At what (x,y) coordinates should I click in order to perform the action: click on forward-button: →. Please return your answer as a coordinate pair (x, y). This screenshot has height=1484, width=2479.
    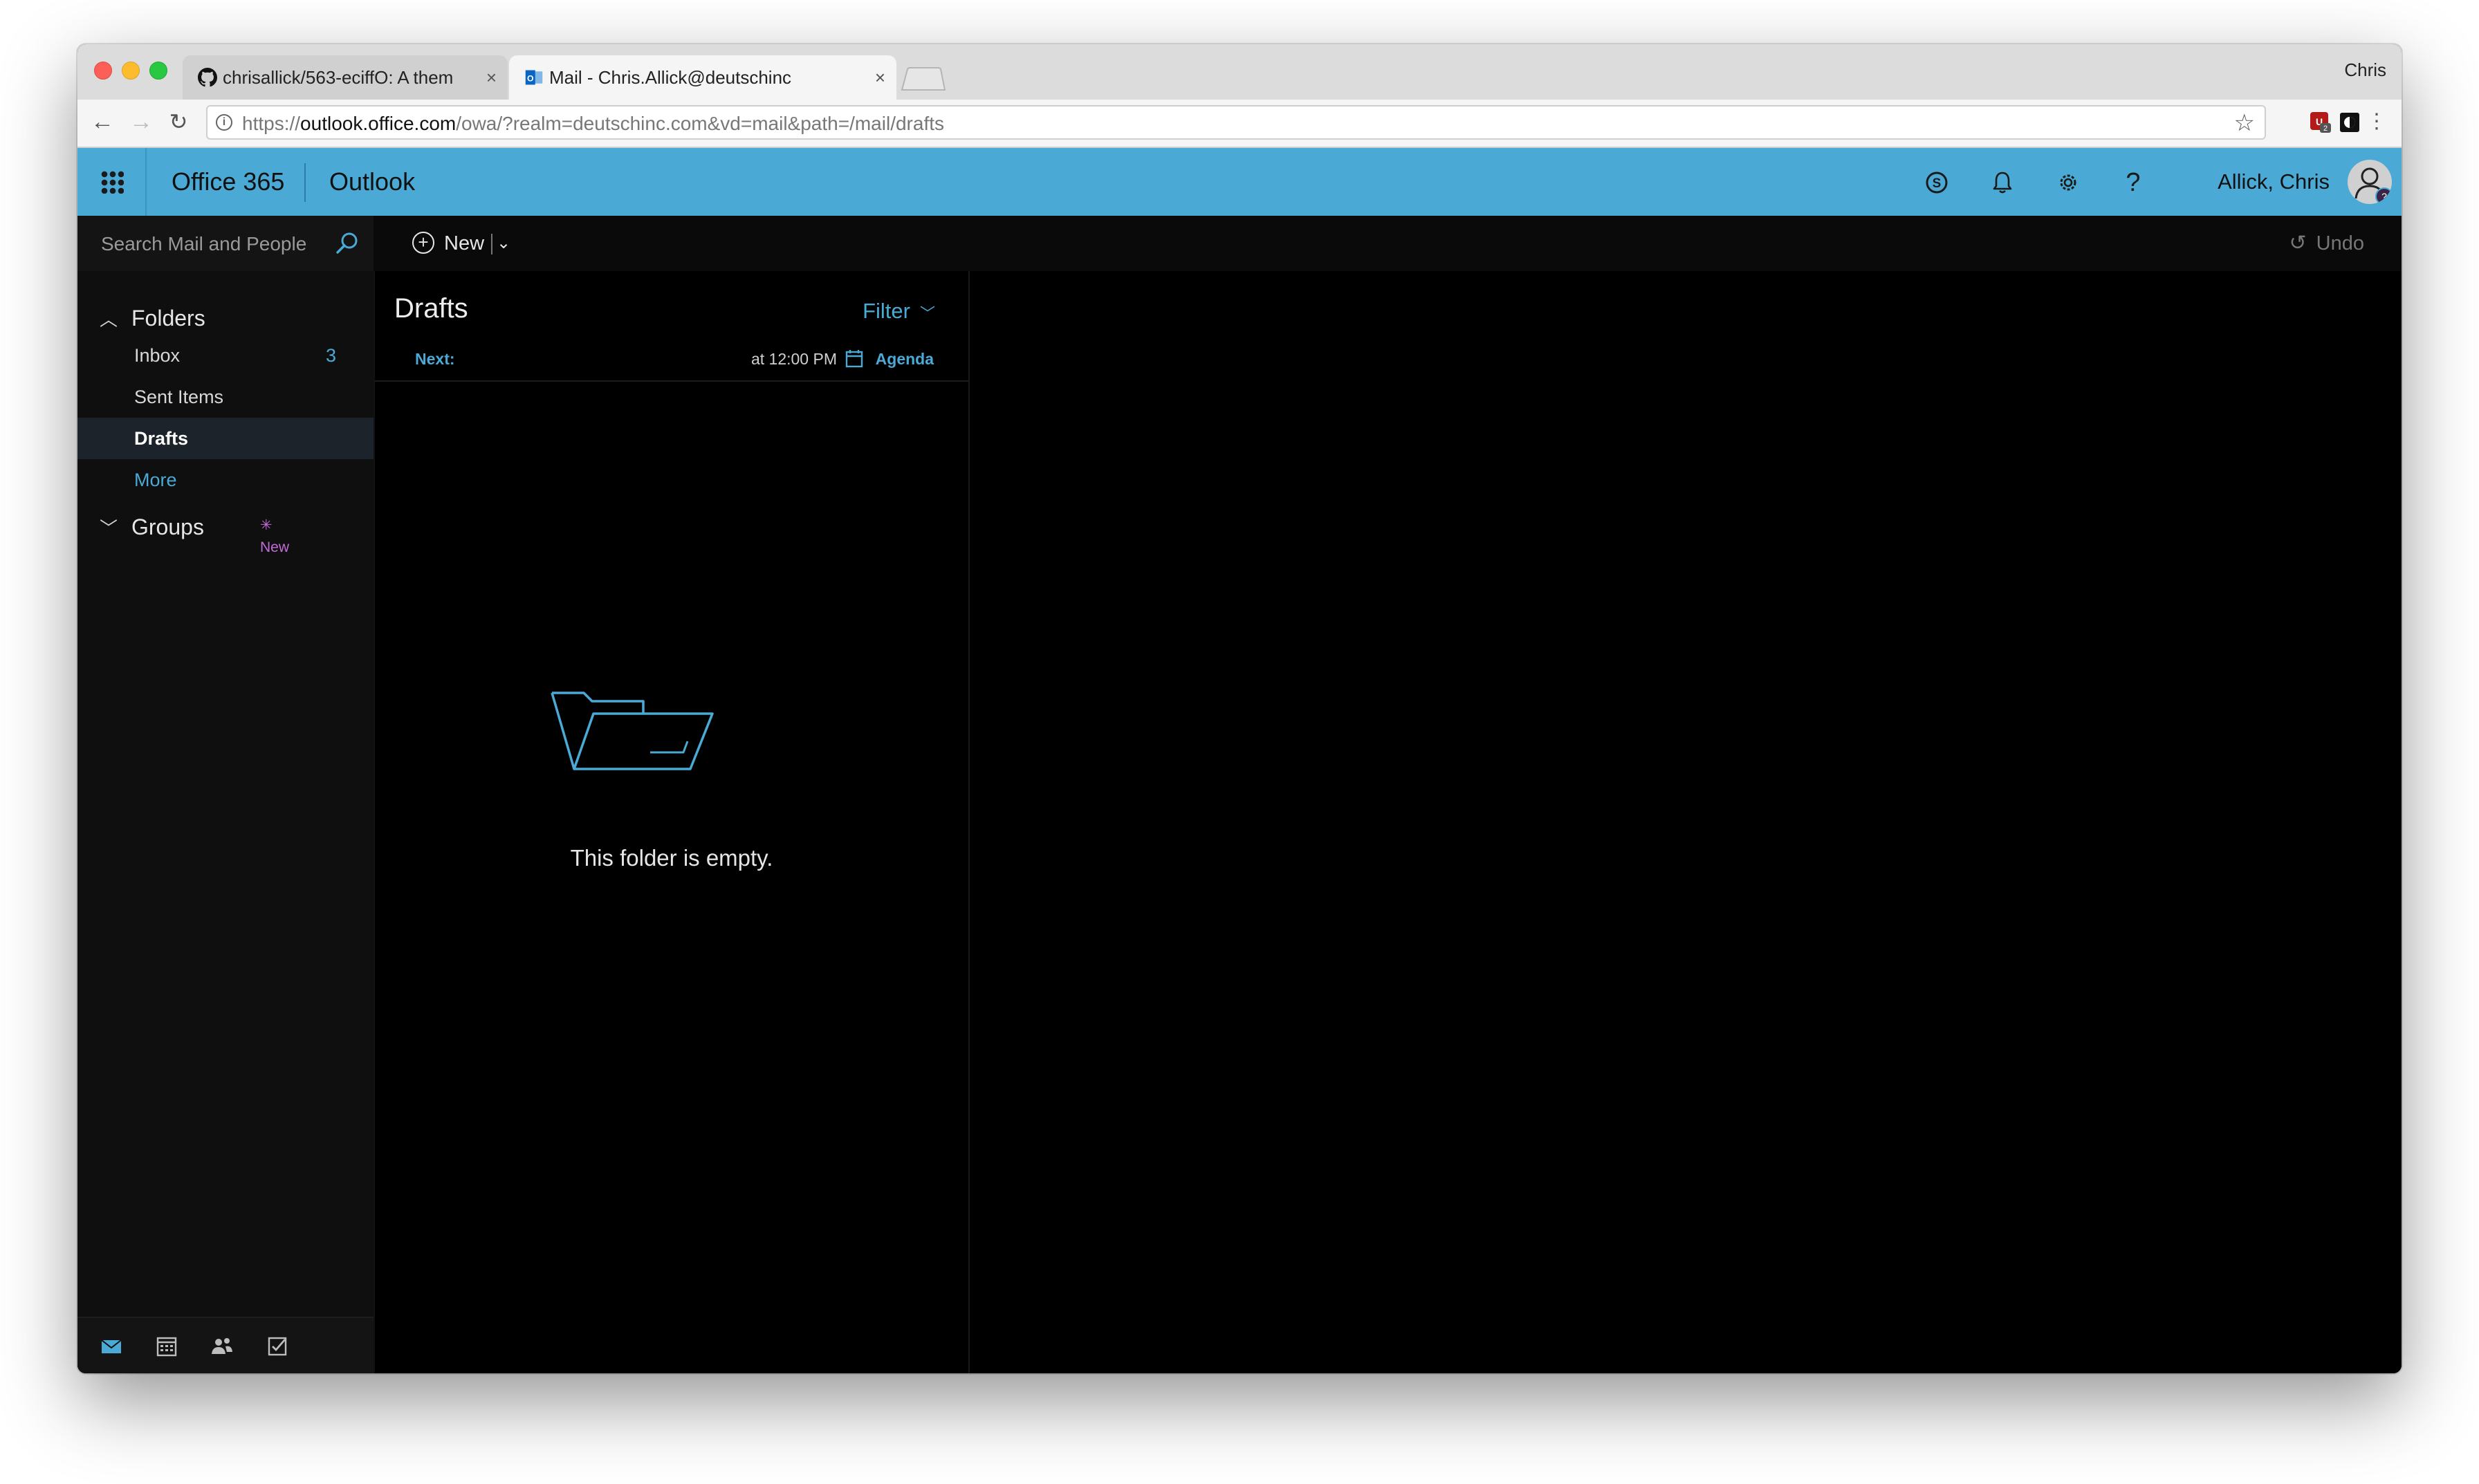
    Looking at the image, I should click on (141, 121).